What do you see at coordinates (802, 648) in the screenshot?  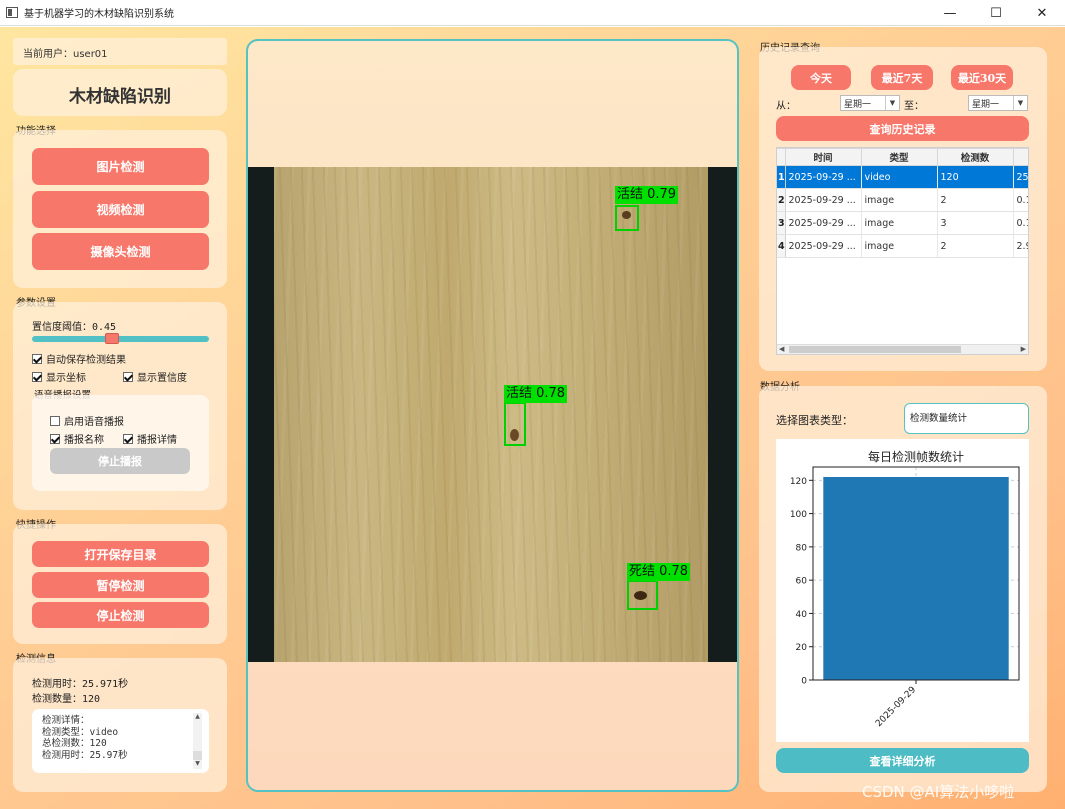 I see `y-tick-label: 20` at bounding box center [802, 648].